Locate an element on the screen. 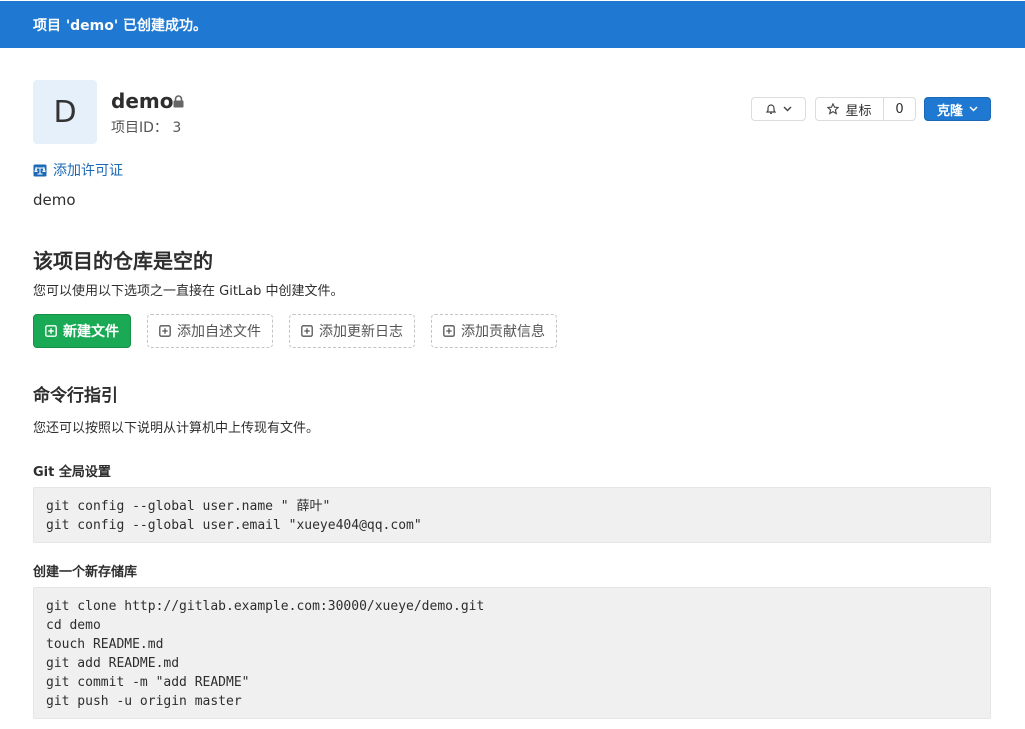 This screenshot has width=1025, height=729. clone-dropdown-button: 克隆 is located at coordinates (957, 109).